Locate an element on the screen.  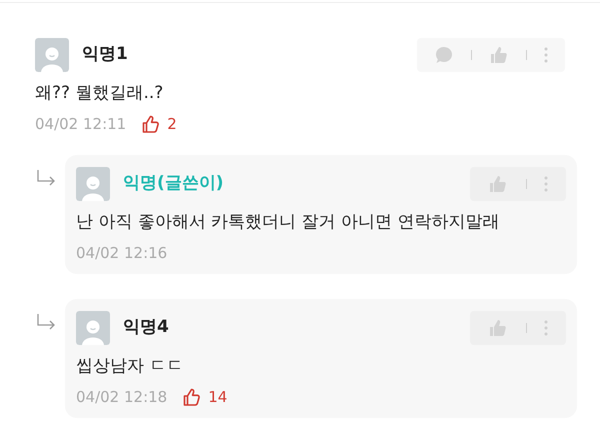
comment-time: 04/02 12:11 is located at coordinates (80, 124).